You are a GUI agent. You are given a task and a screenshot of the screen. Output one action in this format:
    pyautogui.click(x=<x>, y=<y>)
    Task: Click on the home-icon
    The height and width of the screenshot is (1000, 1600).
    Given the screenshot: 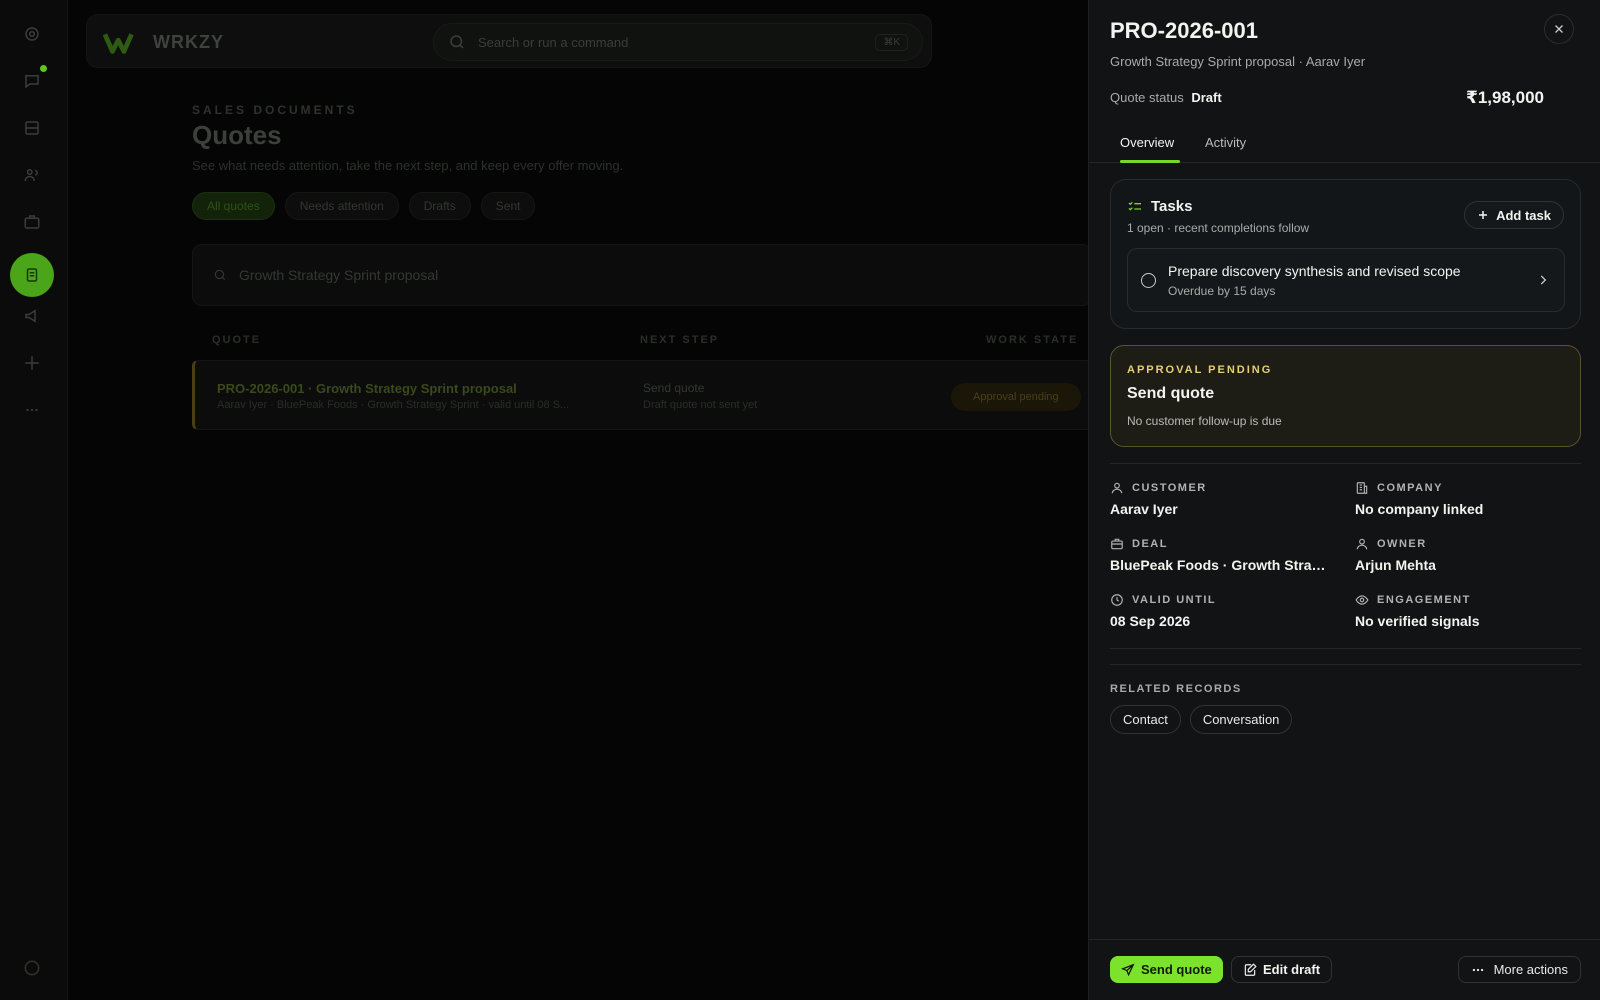 What is the action you would take?
    pyautogui.click(x=32, y=34)
    